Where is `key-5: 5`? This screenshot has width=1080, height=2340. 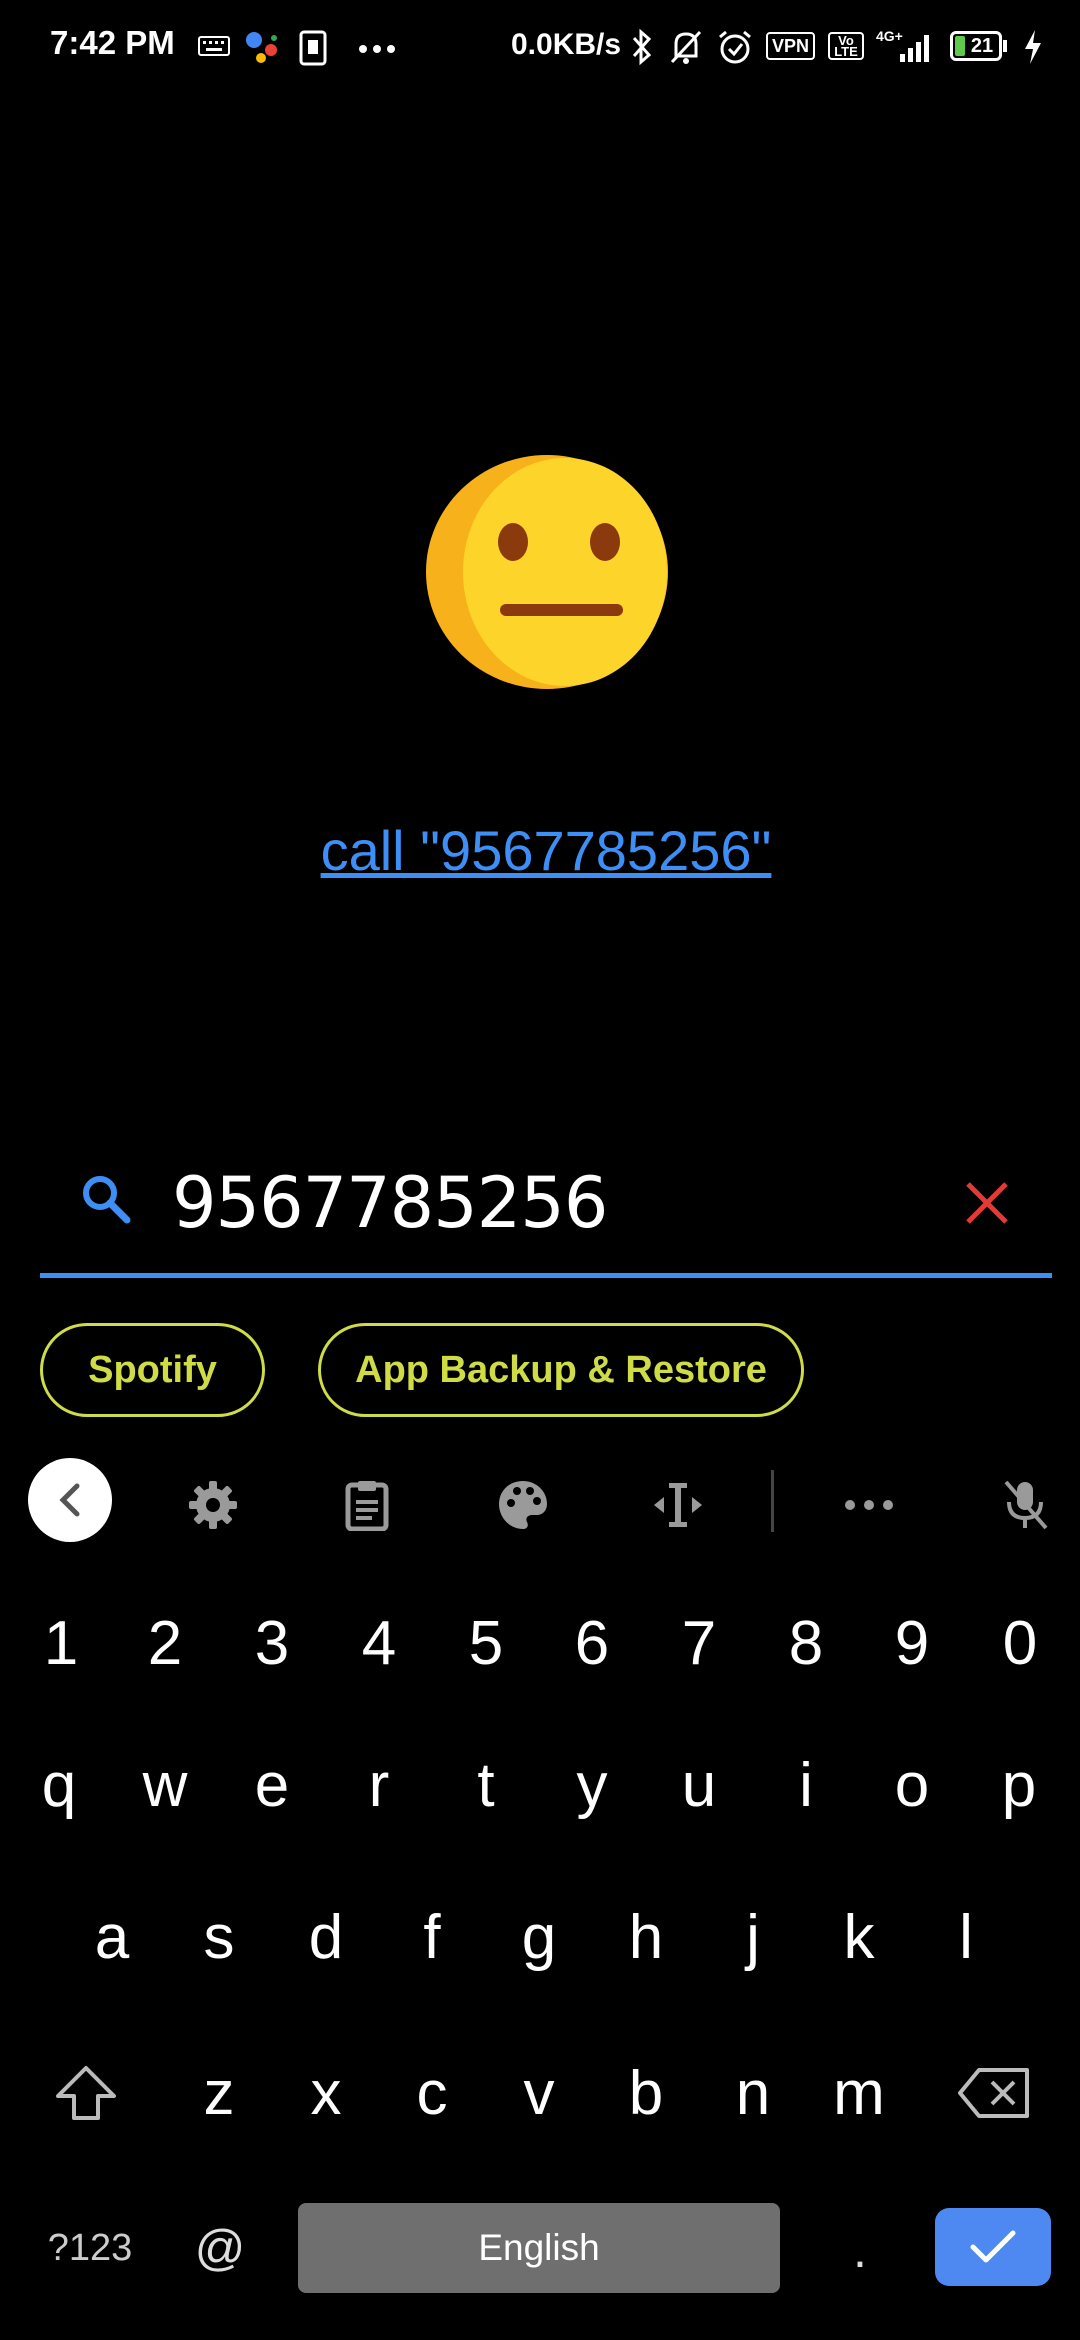 key-5: 5 is located at coordinates (486, 1643).